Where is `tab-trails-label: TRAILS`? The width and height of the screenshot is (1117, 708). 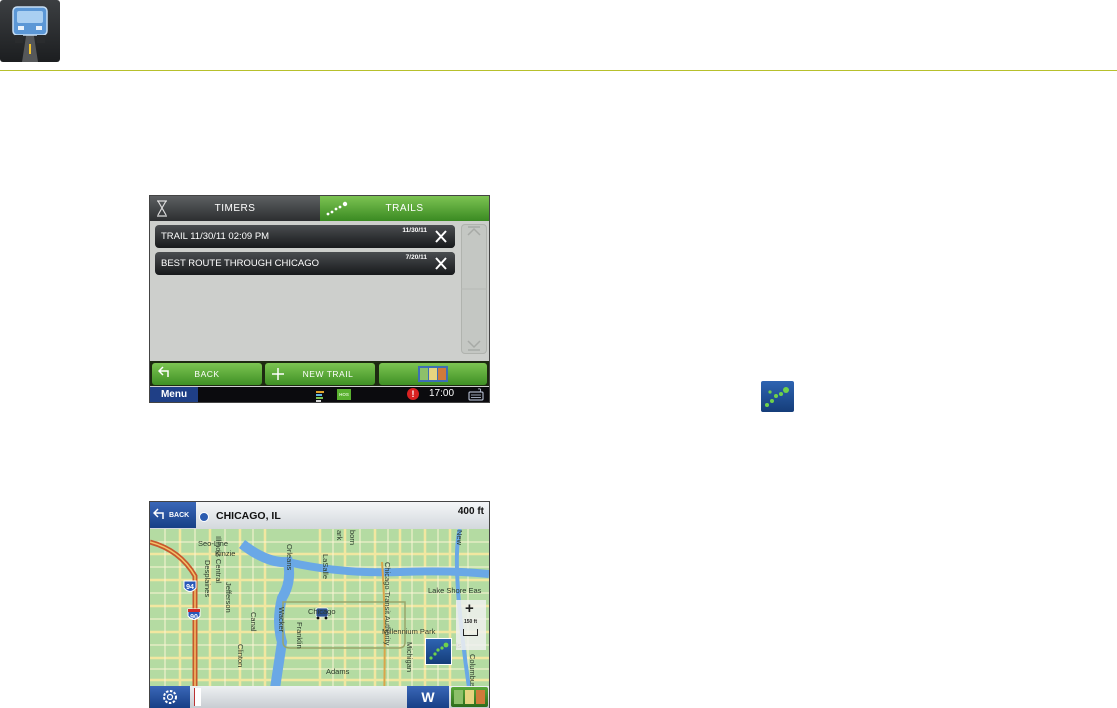
tab-trails-label: TRAILS is located at coordinates (404, 208).